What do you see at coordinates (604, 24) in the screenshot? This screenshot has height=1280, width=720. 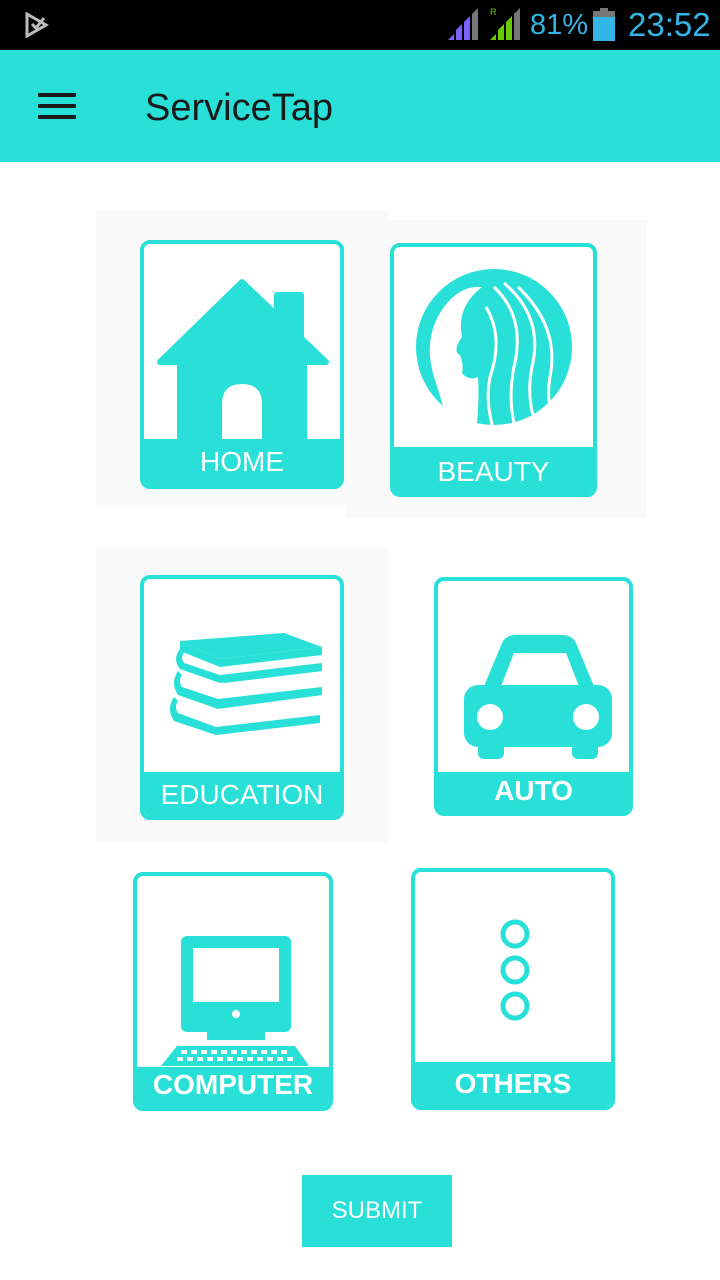 I see `battery-icon` at bounding box center [604, 24].